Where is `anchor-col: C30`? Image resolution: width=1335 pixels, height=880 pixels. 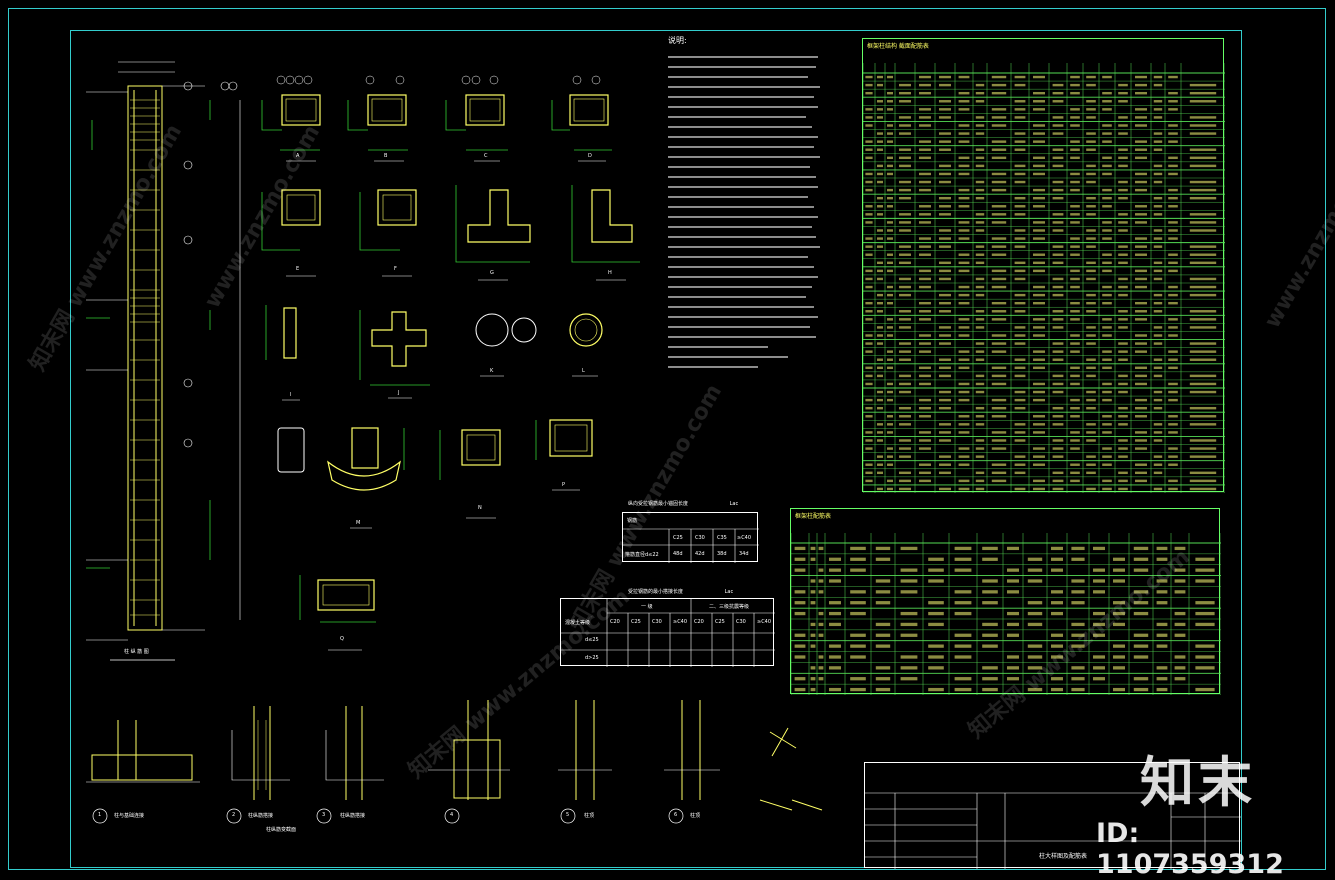 anchor-col: C30 is located at coordinates (700, 538).